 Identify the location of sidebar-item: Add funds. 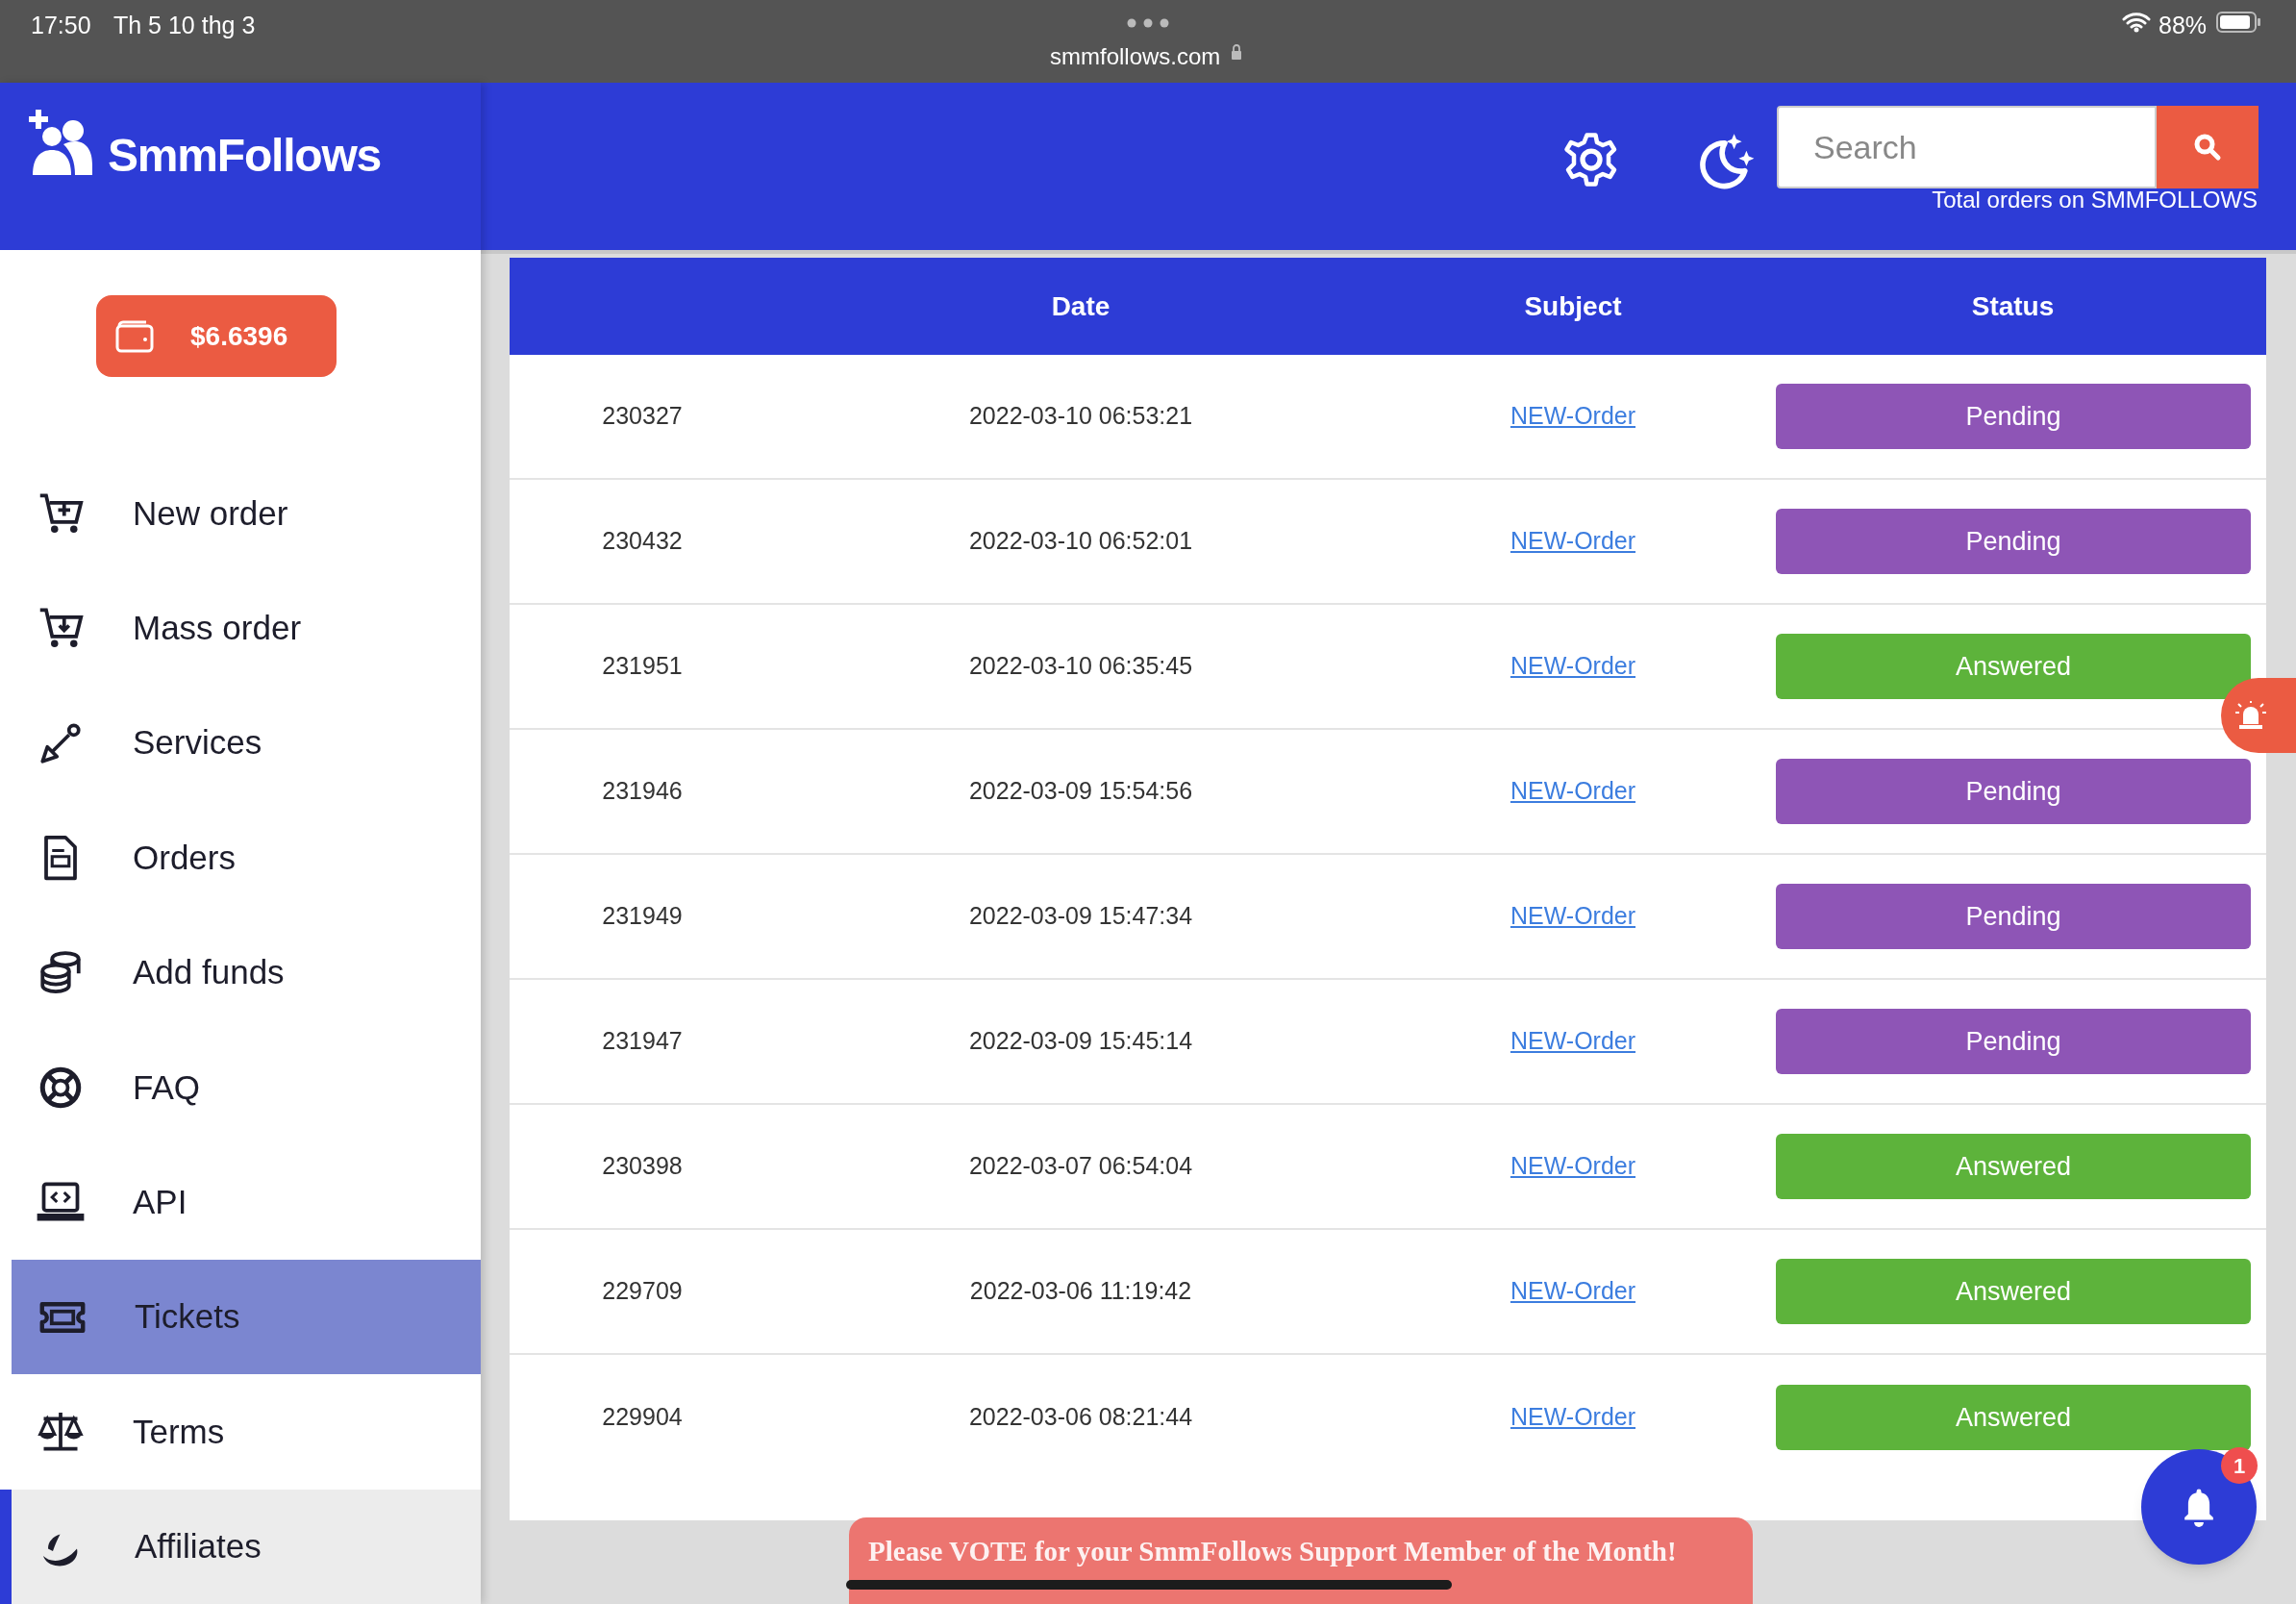
(240, 973).